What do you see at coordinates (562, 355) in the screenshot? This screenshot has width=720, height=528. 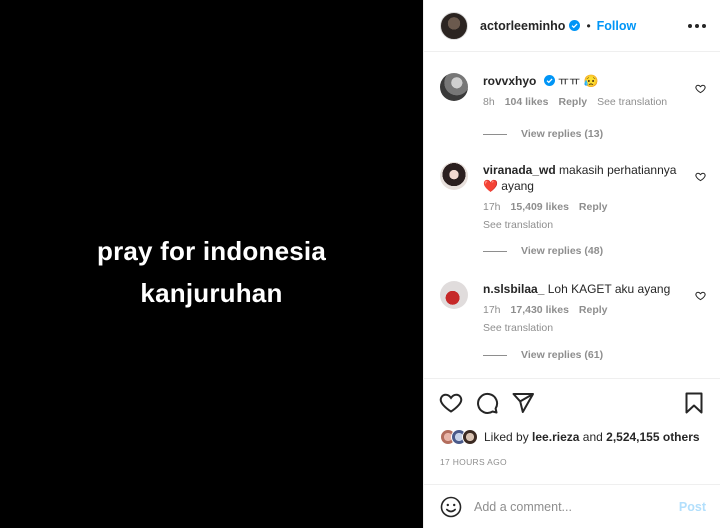 I see `view-replies-label: View replies (61)` at bounding box center [562, 355].